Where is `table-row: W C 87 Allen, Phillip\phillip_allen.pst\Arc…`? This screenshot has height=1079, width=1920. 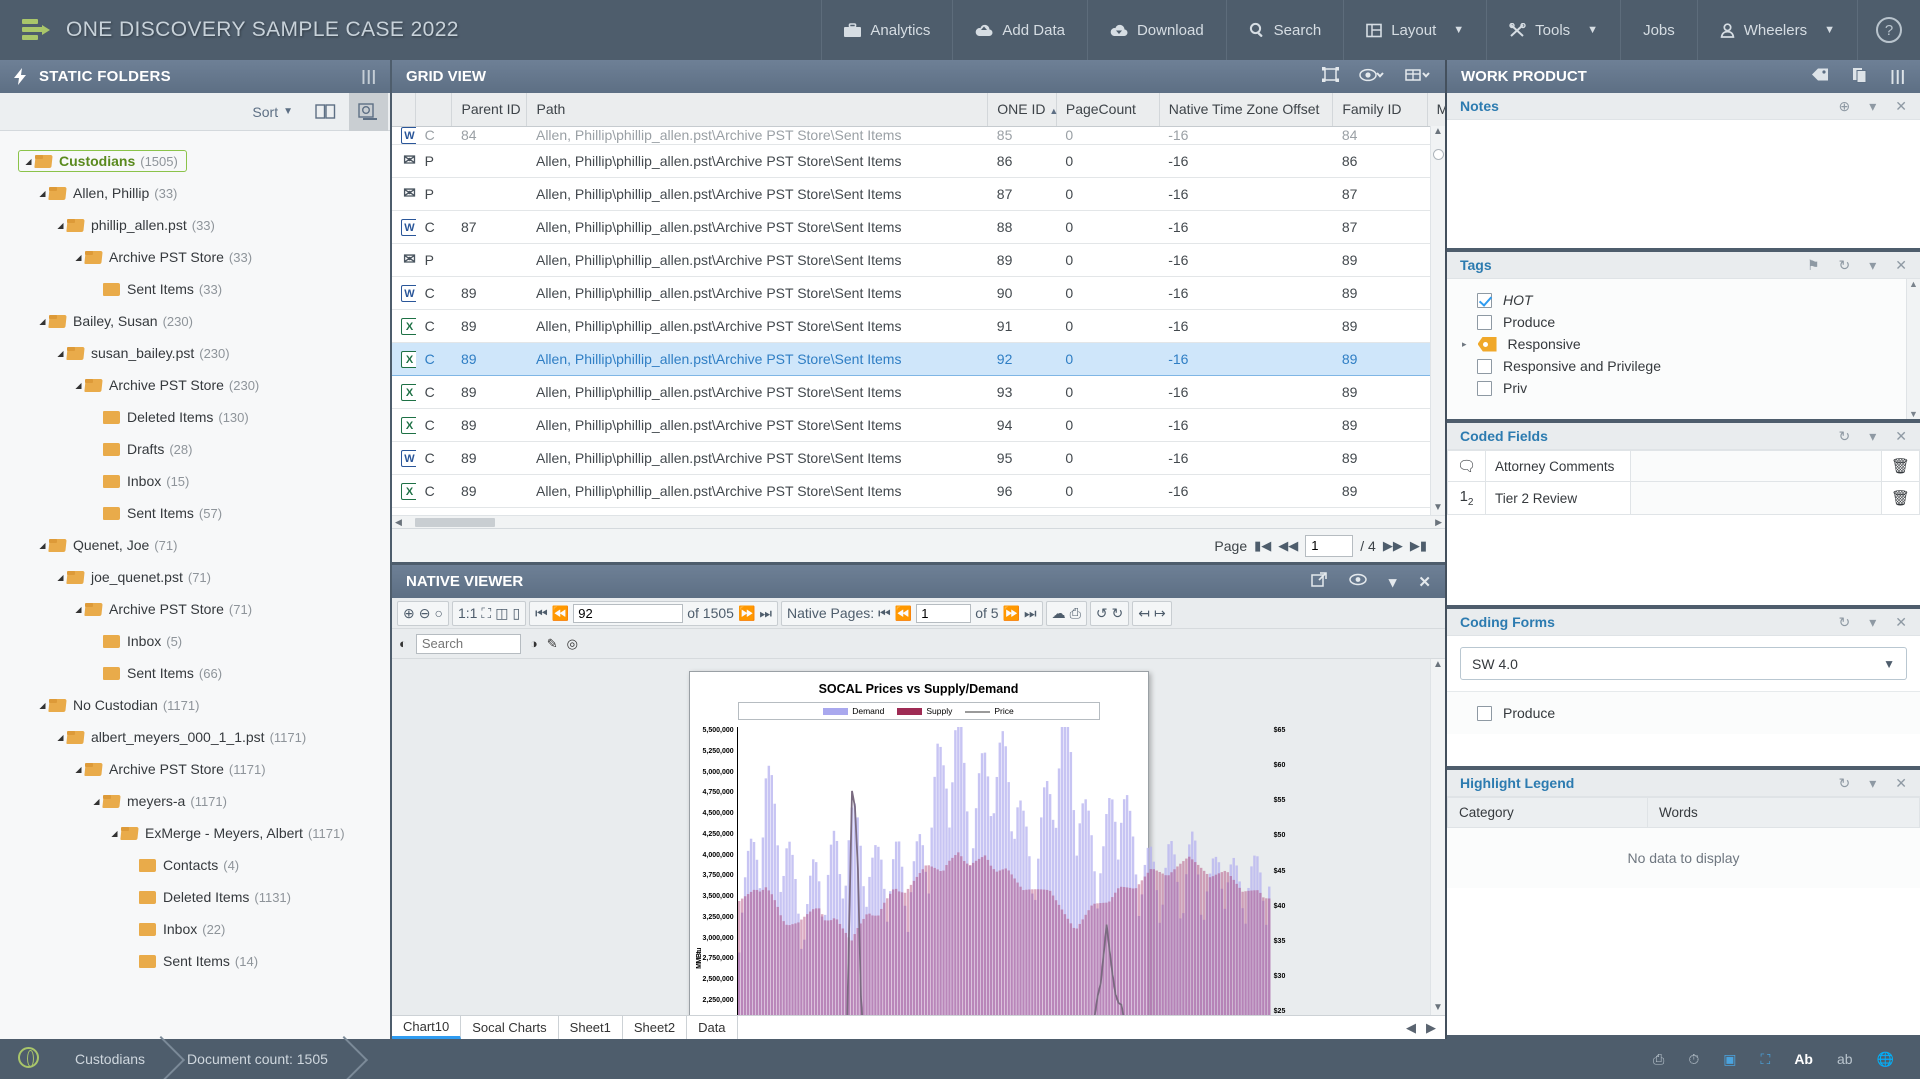
table-row: W C 87 Allen, Phillip\phillip_allen.pst\Arc… is located at coordinates (918, 227).